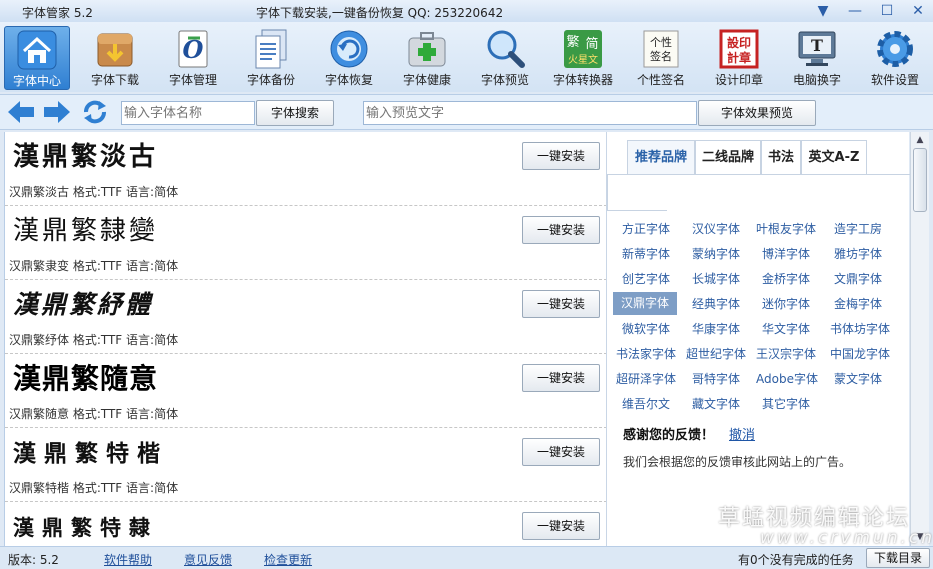  I want to click on font-info: 汉鼎繁随意 格式:TTF 语言:简体, so click(94, 414).